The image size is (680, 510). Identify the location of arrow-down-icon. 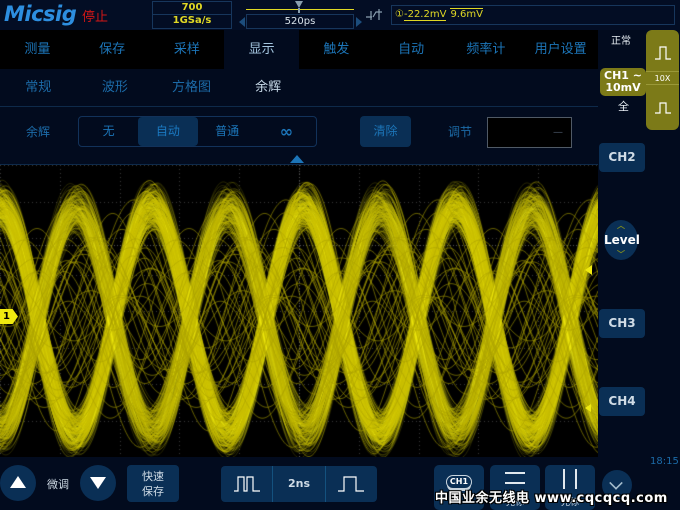
(98, 483).